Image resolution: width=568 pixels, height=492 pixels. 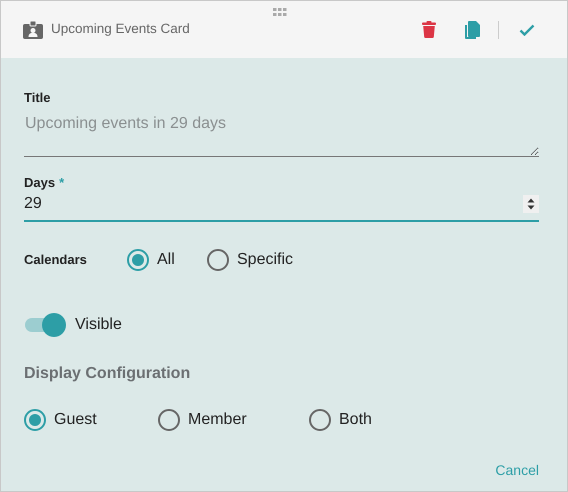 What do you see at coordinates (527, 30) in the screenshot?
I see `check-icon` at bounding box center [527, 30].